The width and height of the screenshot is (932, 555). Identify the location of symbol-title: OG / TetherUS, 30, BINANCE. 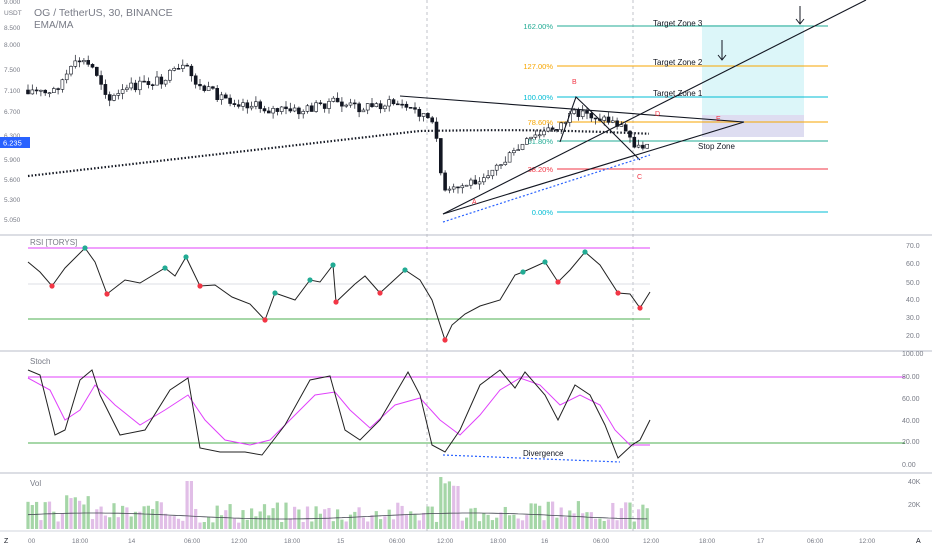
(103, 13).